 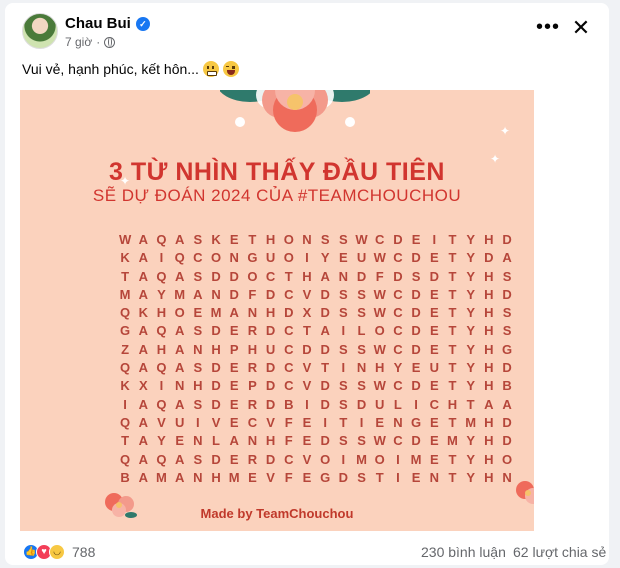 What do you see at coordinates (295, 111) in the screenshot?
I see `flower-decoration-icon` at bounding box center [295, 111].